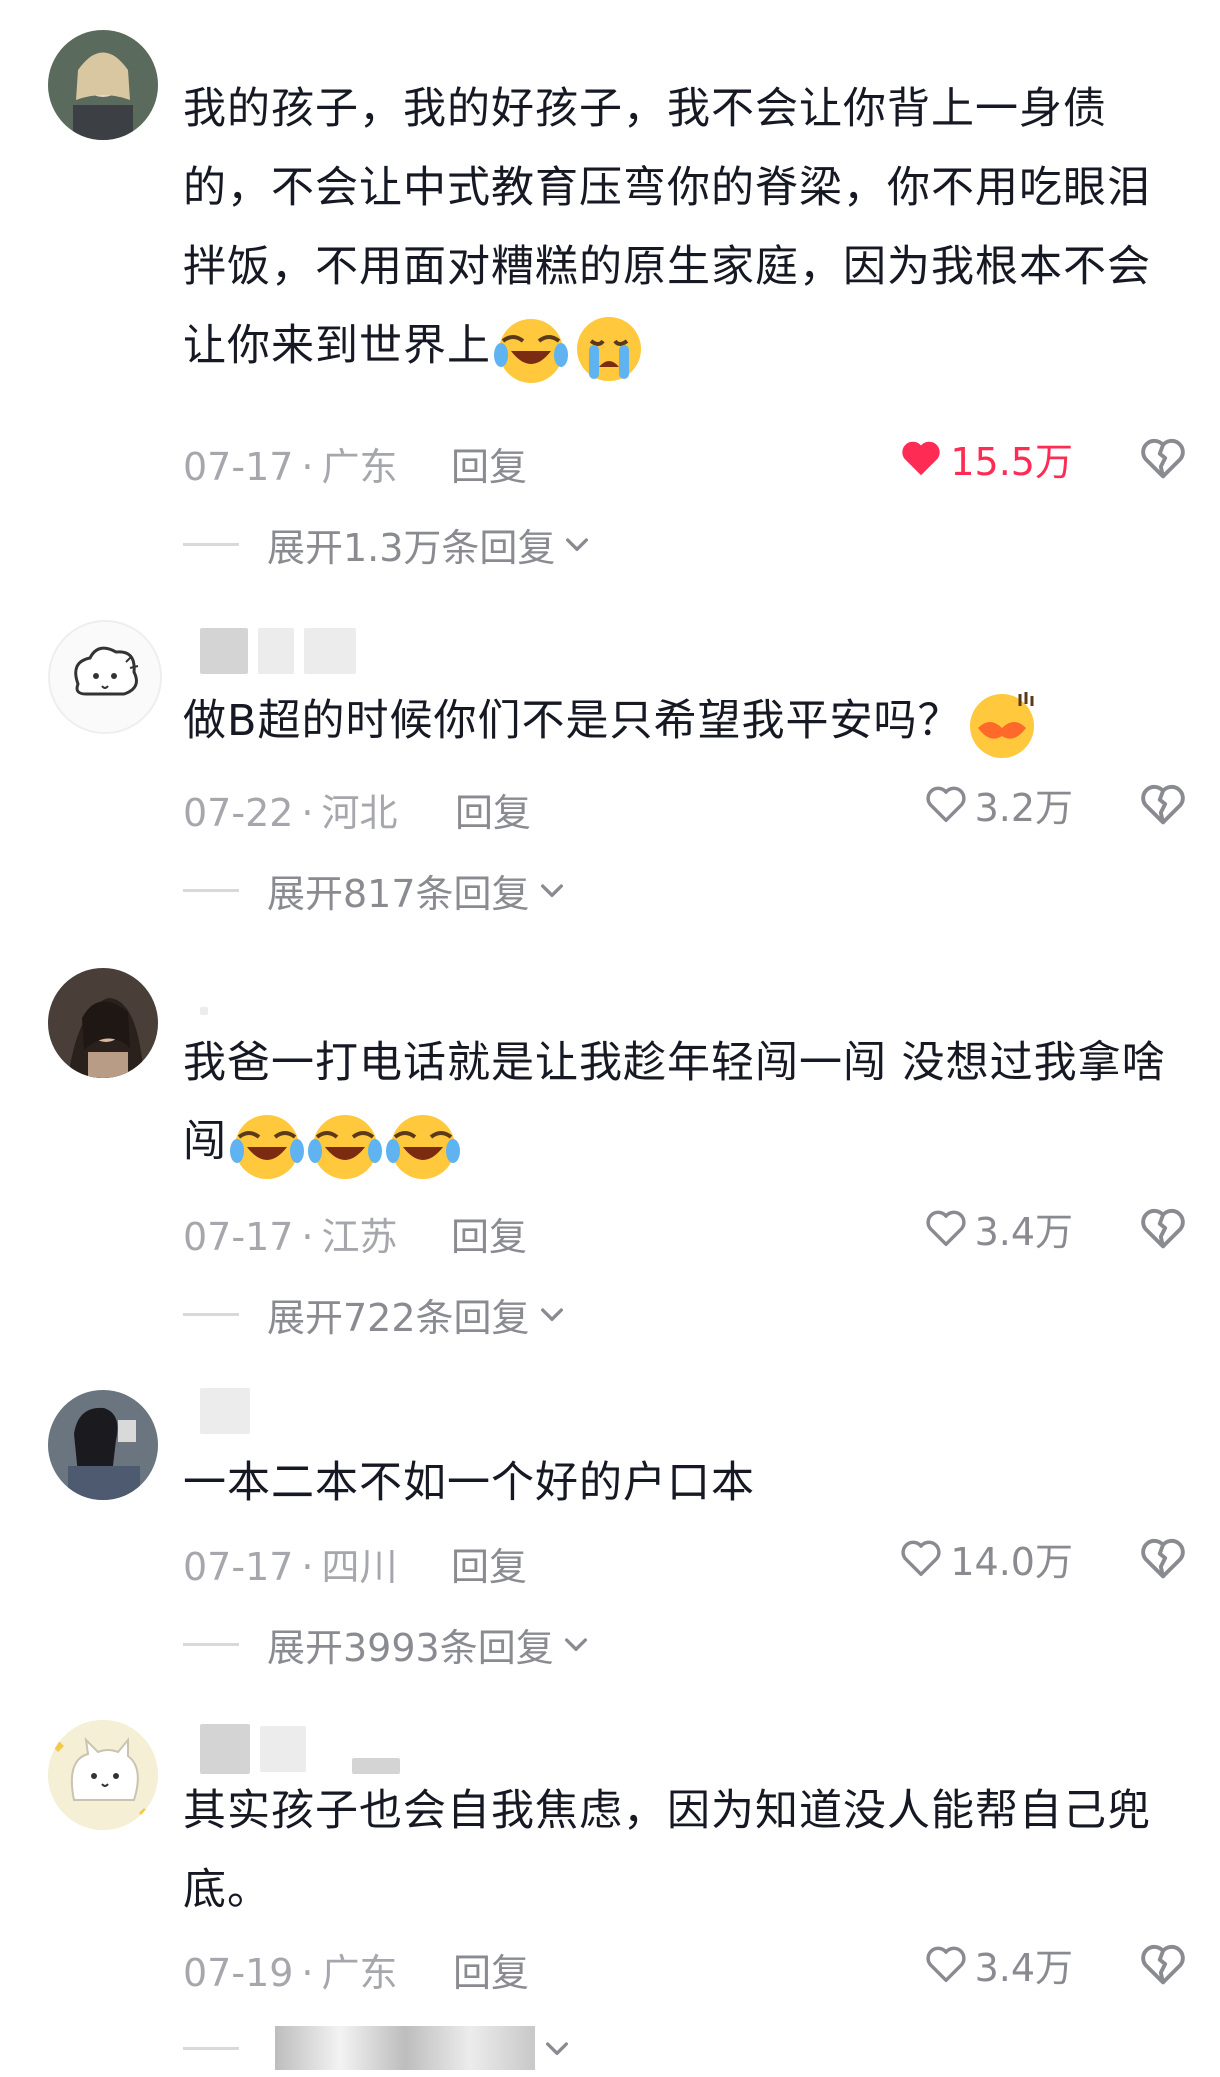 The width and height of the screenshot is (1220, 2077). I want to click on comment-text: 做B超的时候你们不是只希望我平安吗？, so click(678, 722).